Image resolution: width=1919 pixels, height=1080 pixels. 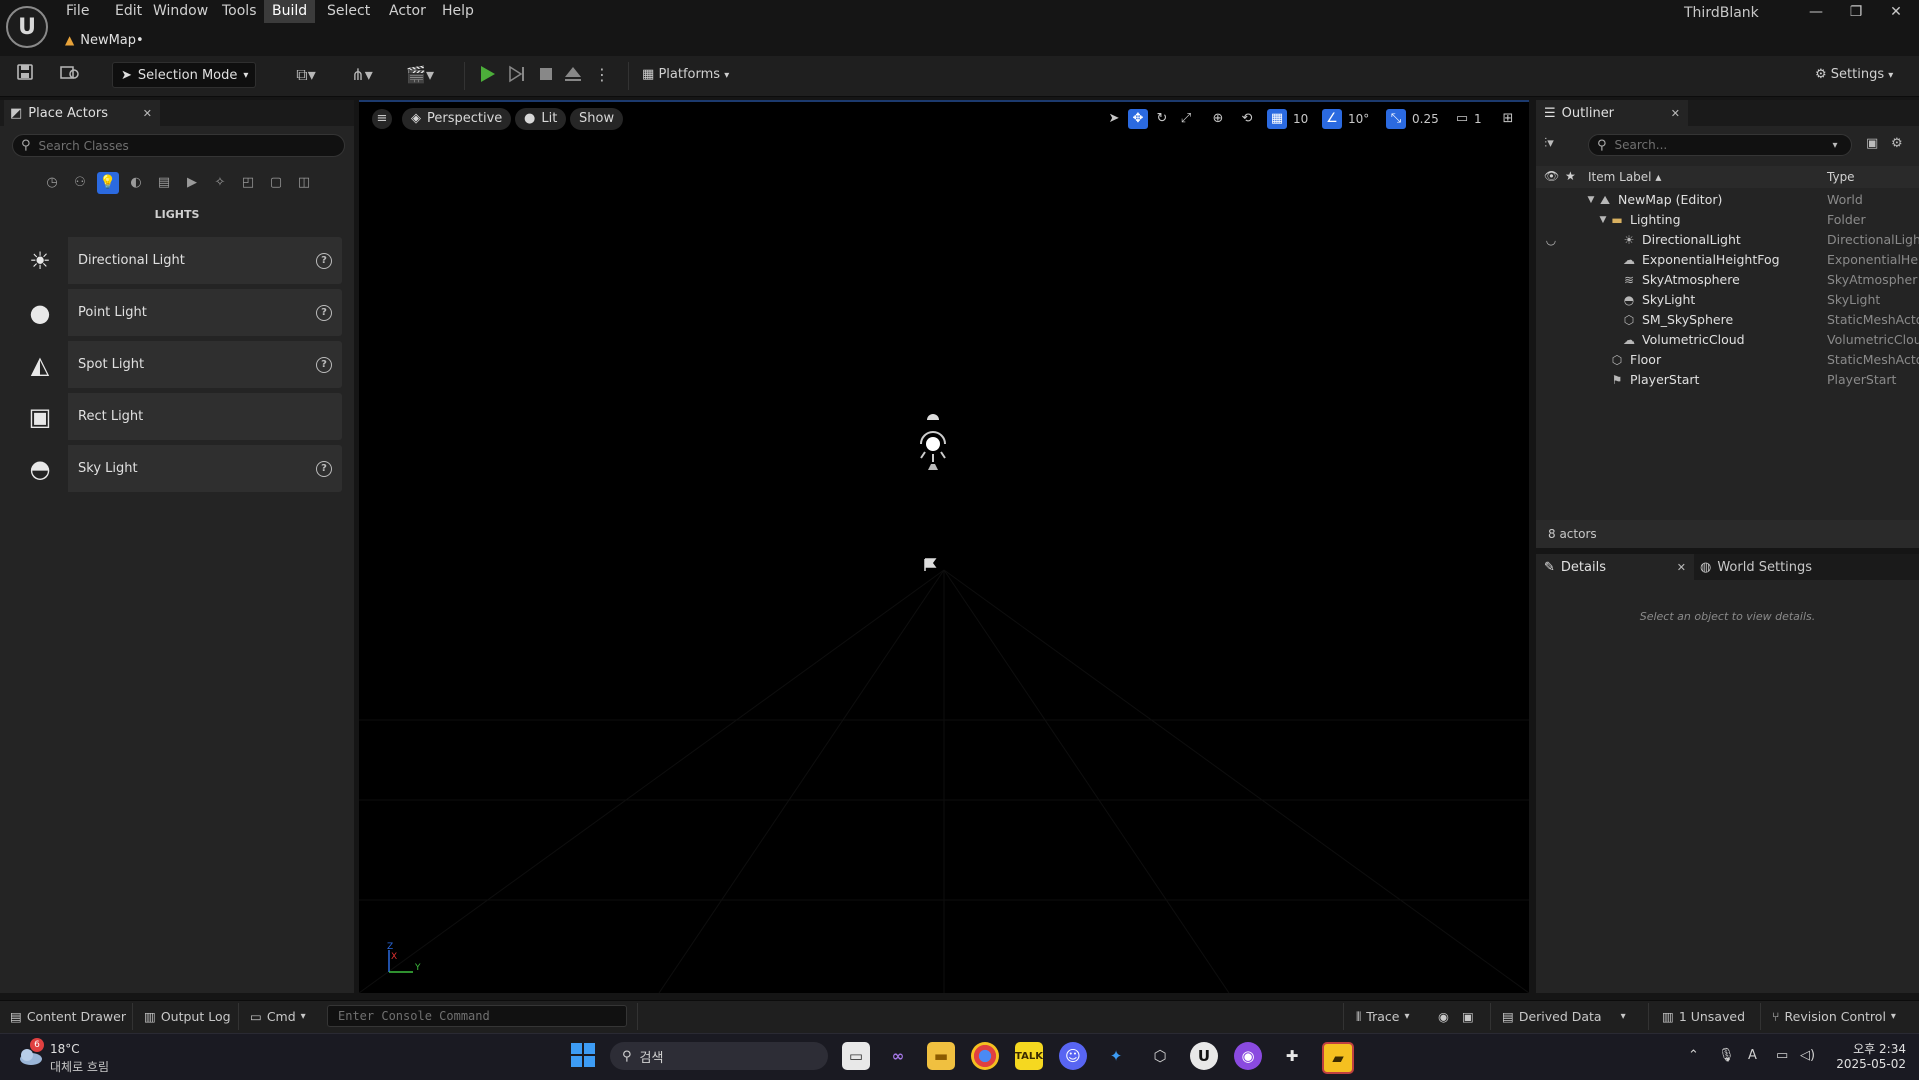 I want to click on viewport-menu-icon: ≡, so click(x=382, y=119).